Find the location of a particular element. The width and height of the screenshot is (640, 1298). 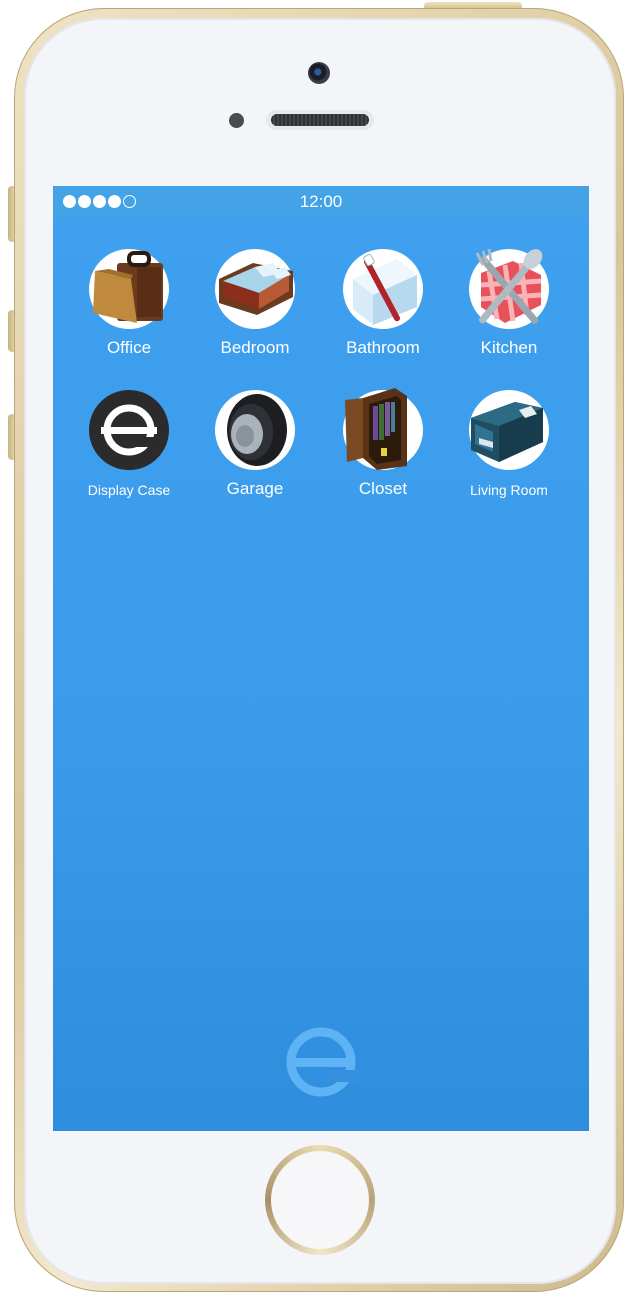

app-office: Office is located at coordinates (129, 303).